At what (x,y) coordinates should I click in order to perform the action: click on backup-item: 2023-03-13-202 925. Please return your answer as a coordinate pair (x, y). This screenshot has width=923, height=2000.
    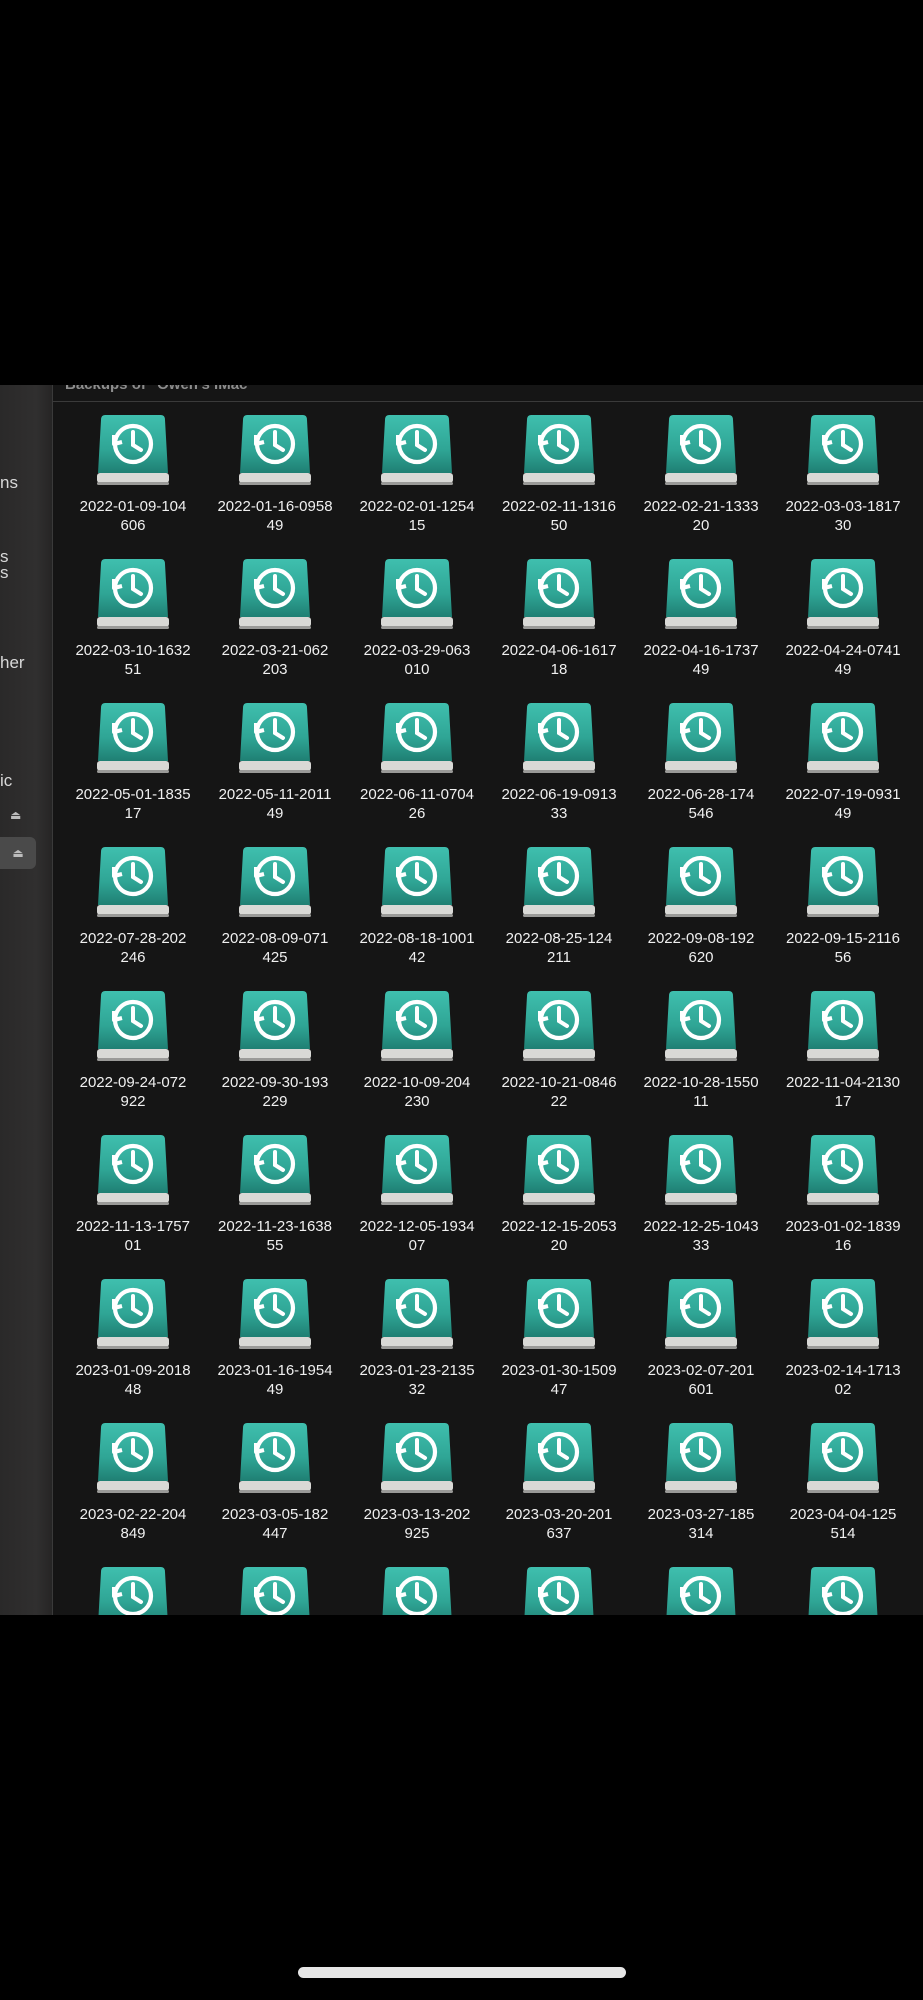
    Looking at the image, I should click on (417, 1488).